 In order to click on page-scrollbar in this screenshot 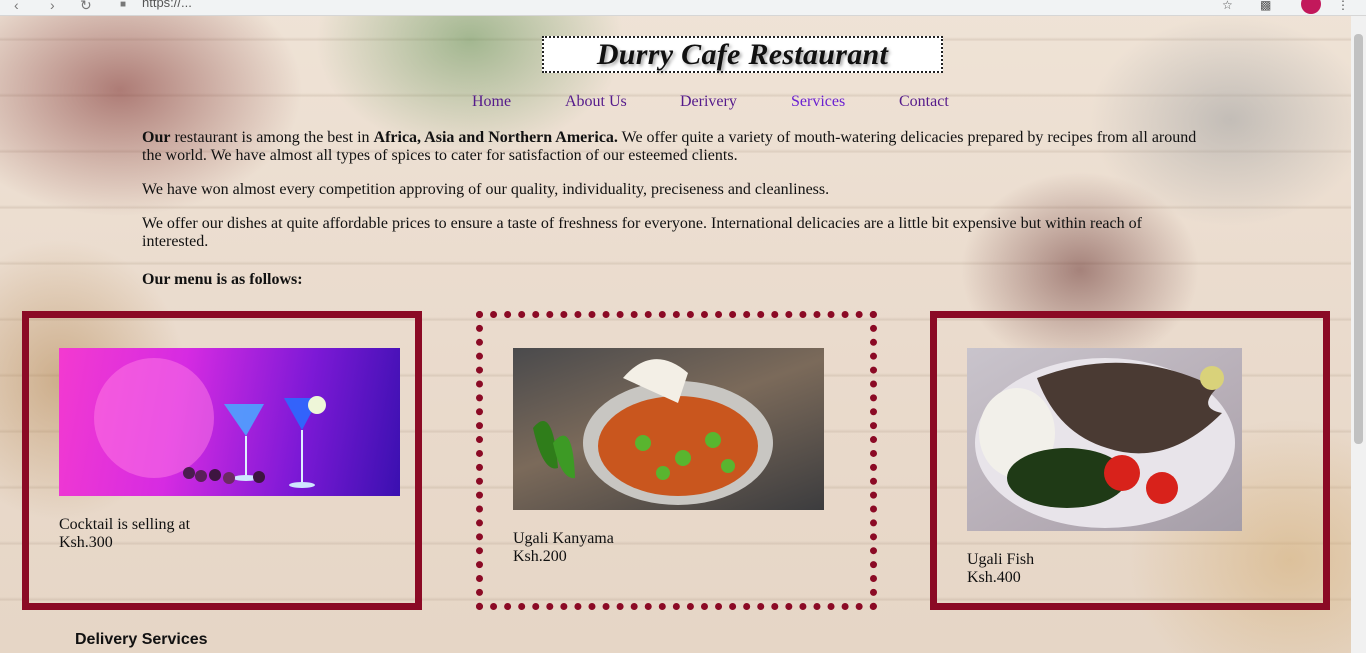, I will do `click(1358, 334)`.